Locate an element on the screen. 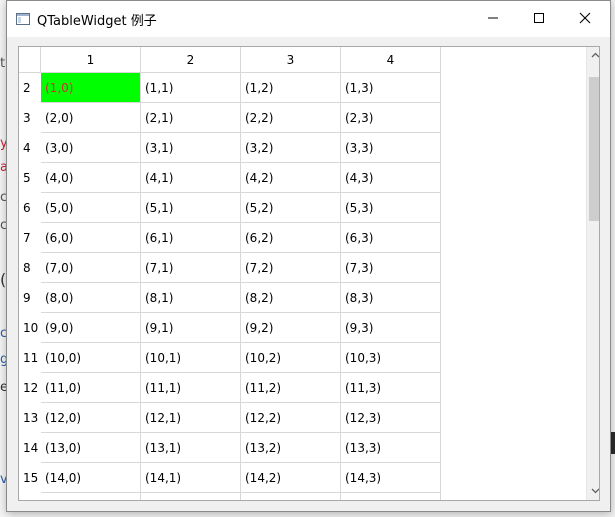  table-cell: (13,2) is located at coordinates (291, 448).